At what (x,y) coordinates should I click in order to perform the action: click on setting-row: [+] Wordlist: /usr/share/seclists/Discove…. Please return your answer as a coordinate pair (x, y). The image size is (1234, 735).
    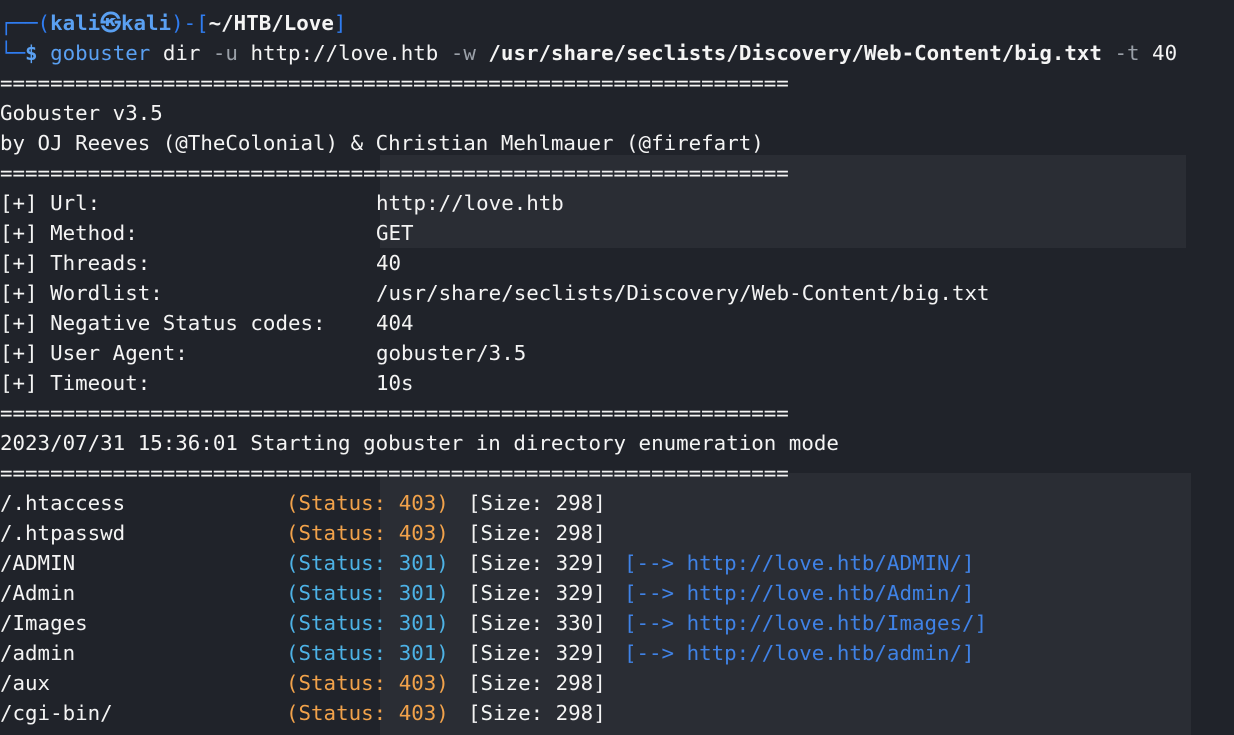
    Looking at the image, I should click on (617, 293).